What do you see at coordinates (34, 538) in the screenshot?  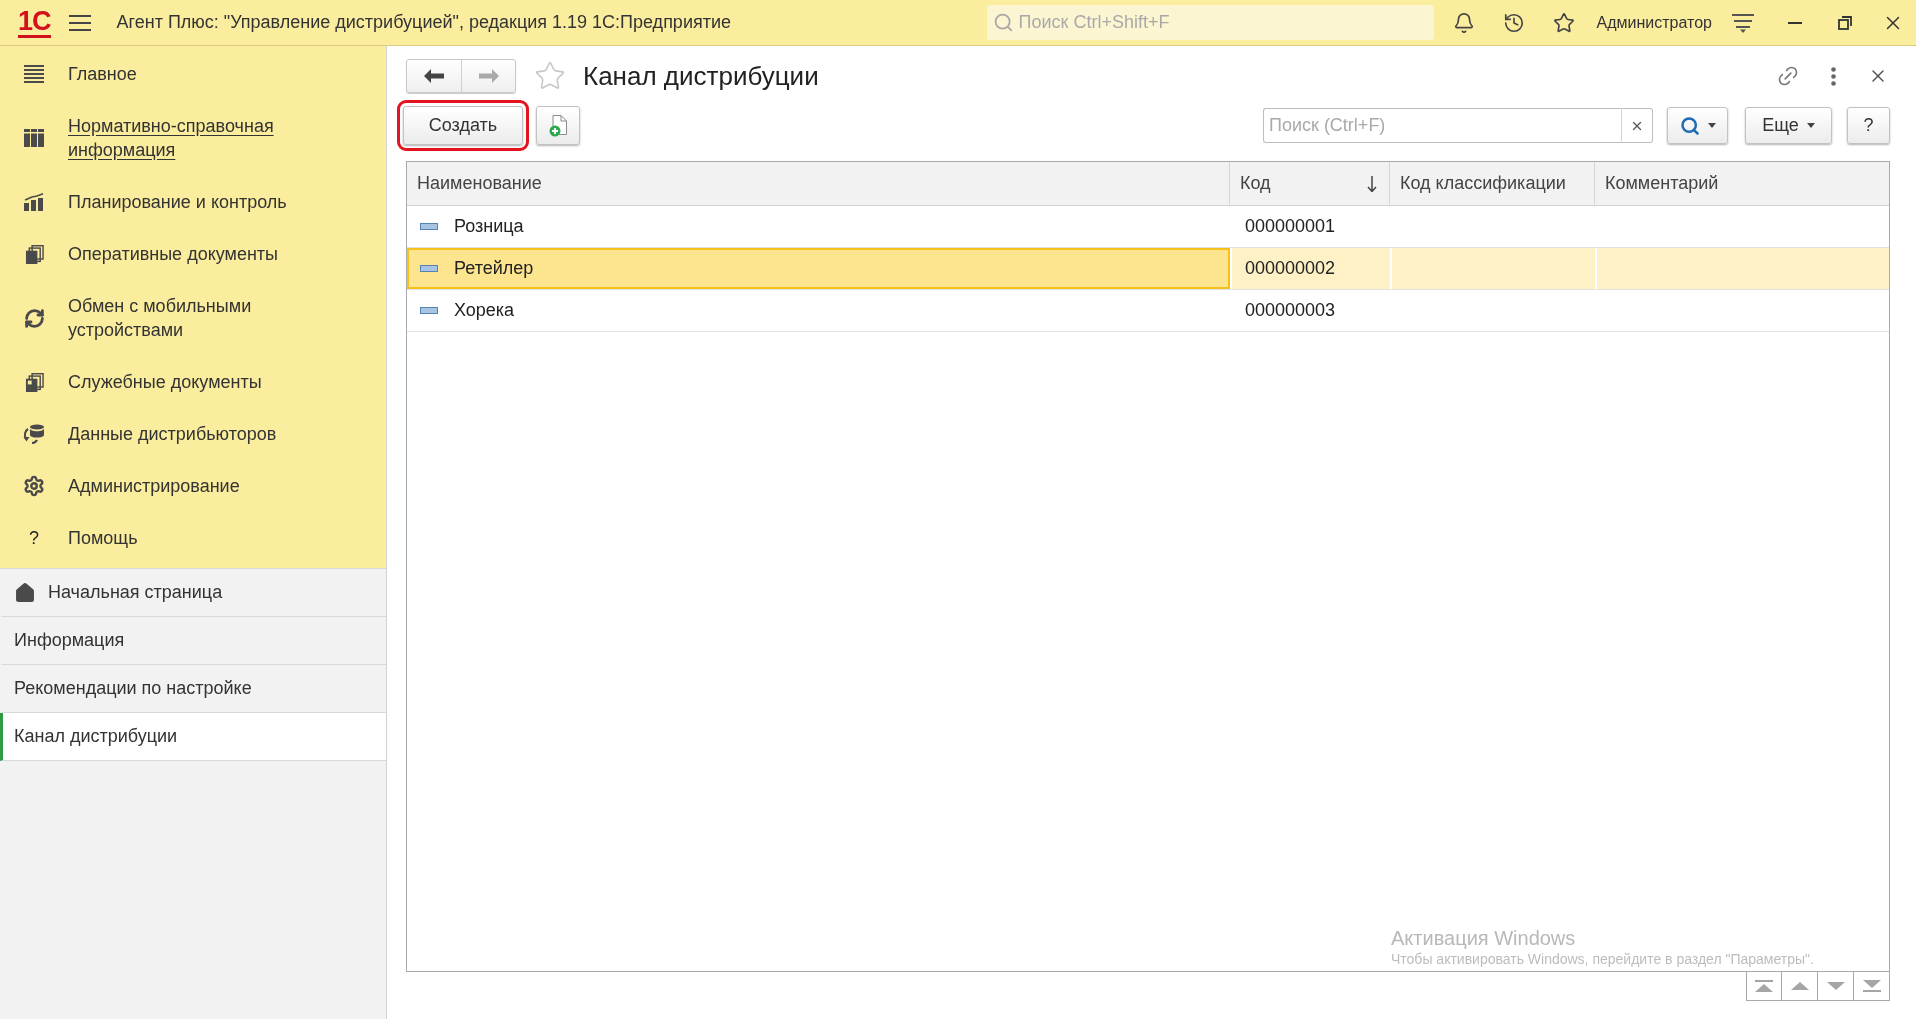 I see `help-glyph: ?` at bounding box center [34, 538].